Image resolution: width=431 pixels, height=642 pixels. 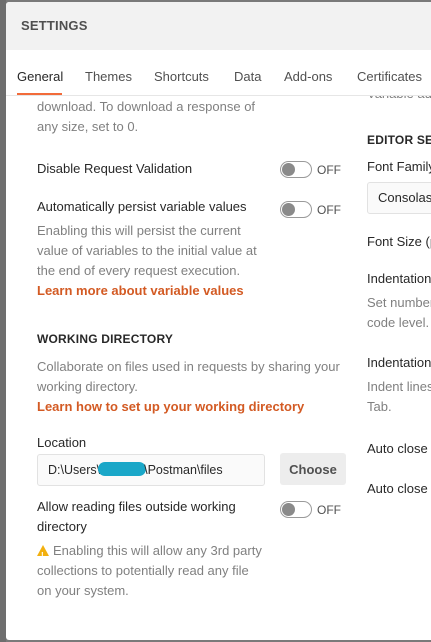 What do you see at coordinates (146, 106) in the screenshot?
I see `max-response-desc-line-1: download. To download a response of` at bounding box center [146, 106].